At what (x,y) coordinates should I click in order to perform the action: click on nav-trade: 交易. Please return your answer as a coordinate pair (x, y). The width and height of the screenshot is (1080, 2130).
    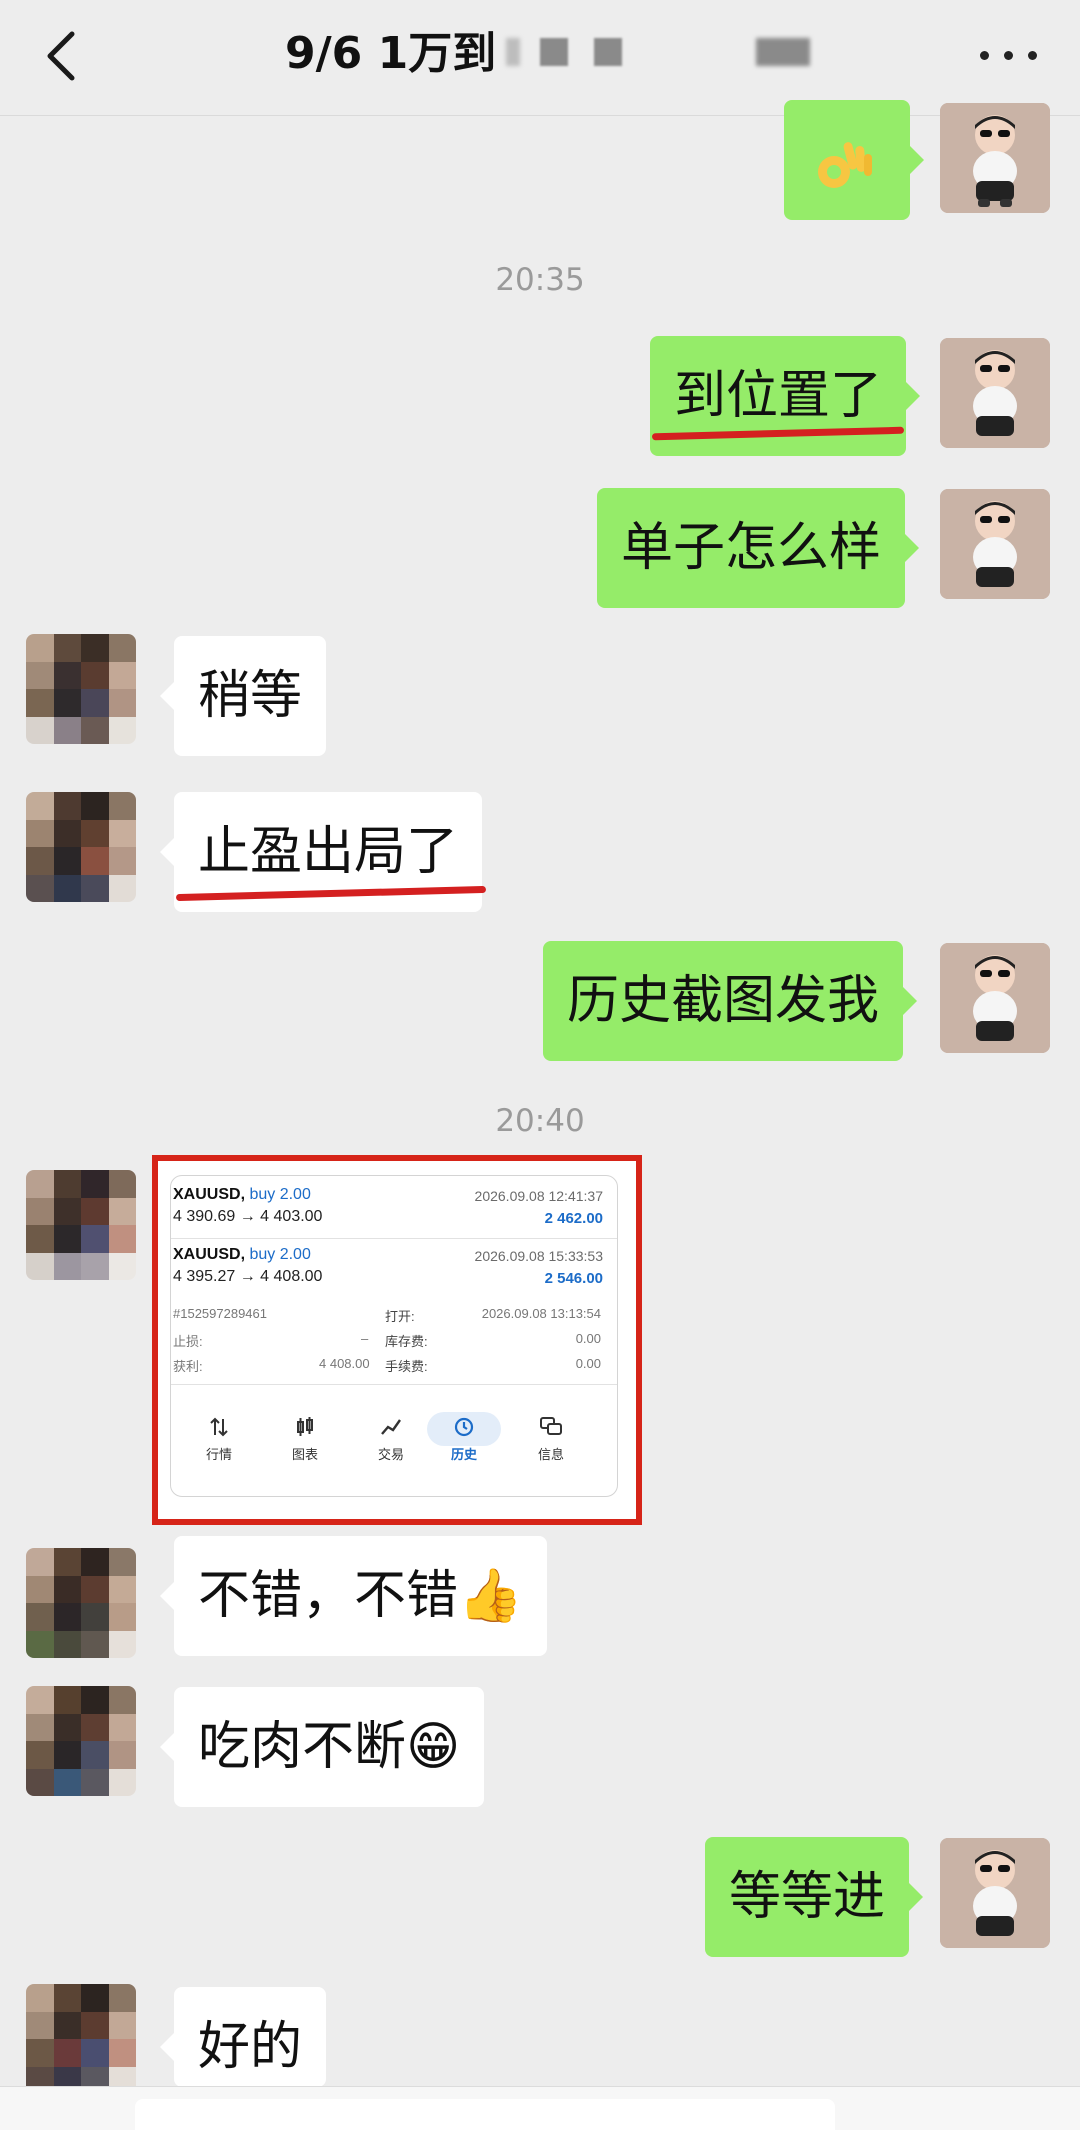
    Looking at the image, I should click on (391, 1439).